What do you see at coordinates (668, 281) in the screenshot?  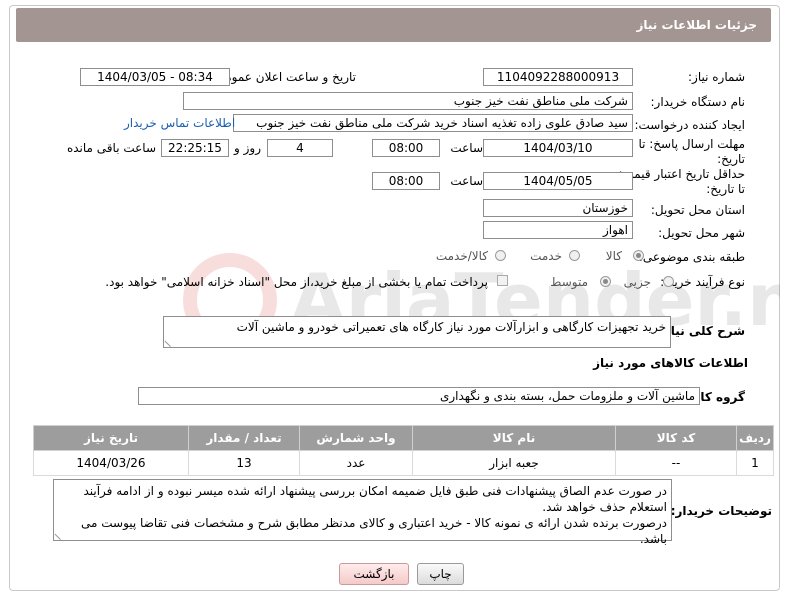 I see `process-radio-minor` at bounding box center [668, 281].